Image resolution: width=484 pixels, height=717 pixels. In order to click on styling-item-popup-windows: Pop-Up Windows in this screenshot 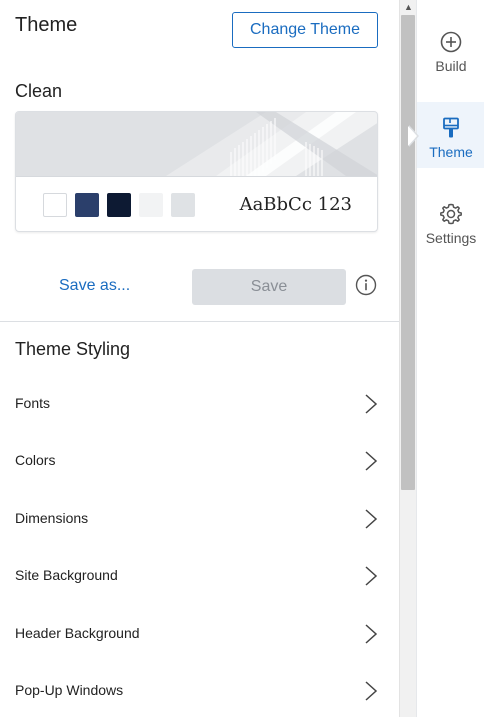, I will do `click(192, 692)`.